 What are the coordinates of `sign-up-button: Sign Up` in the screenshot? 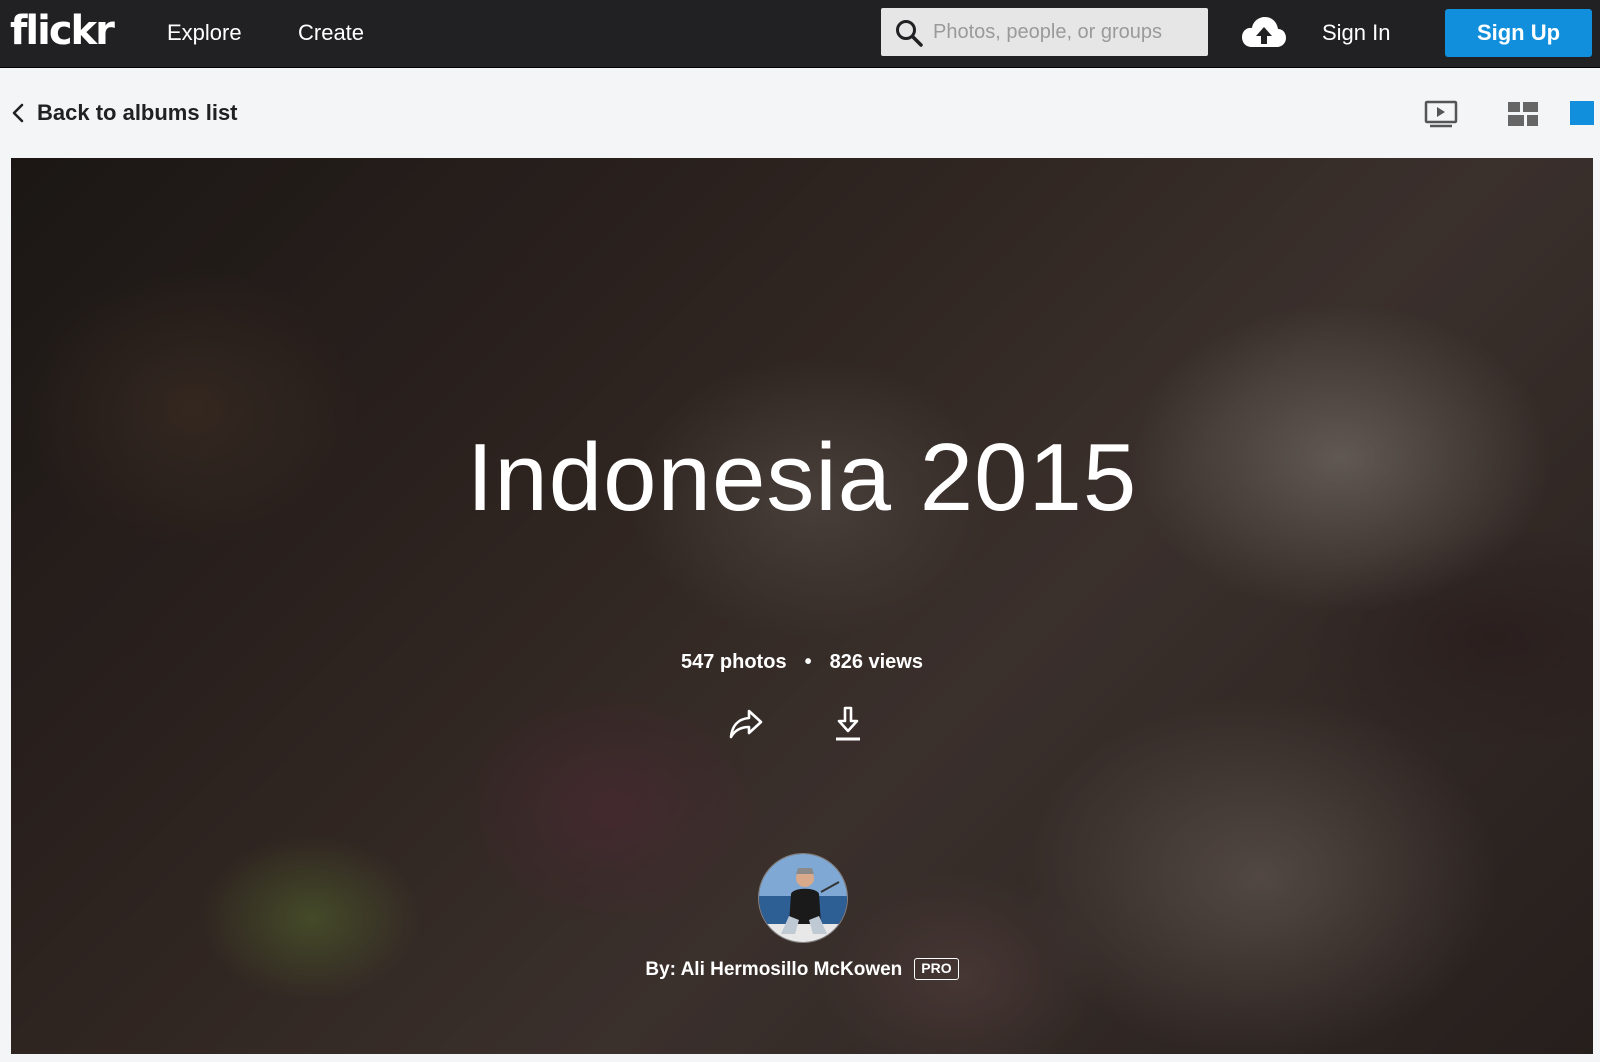 It's located at (1518, 33).